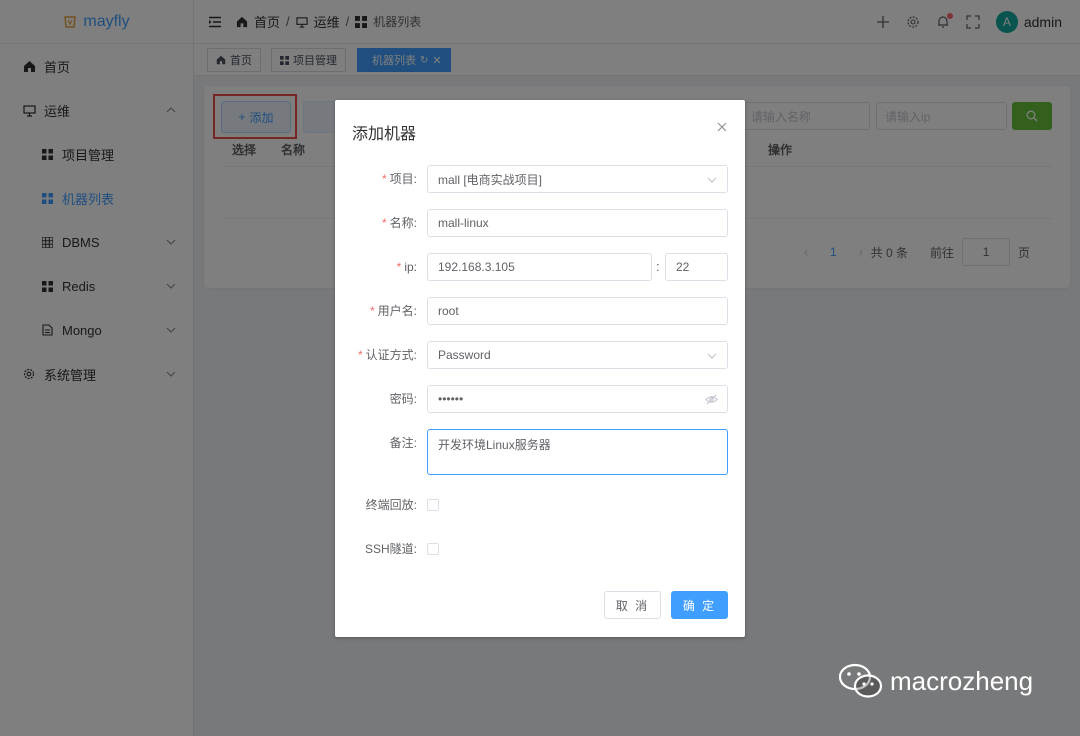  I want to click on form-row-password: 密码: ••••••, so click(540, 399).